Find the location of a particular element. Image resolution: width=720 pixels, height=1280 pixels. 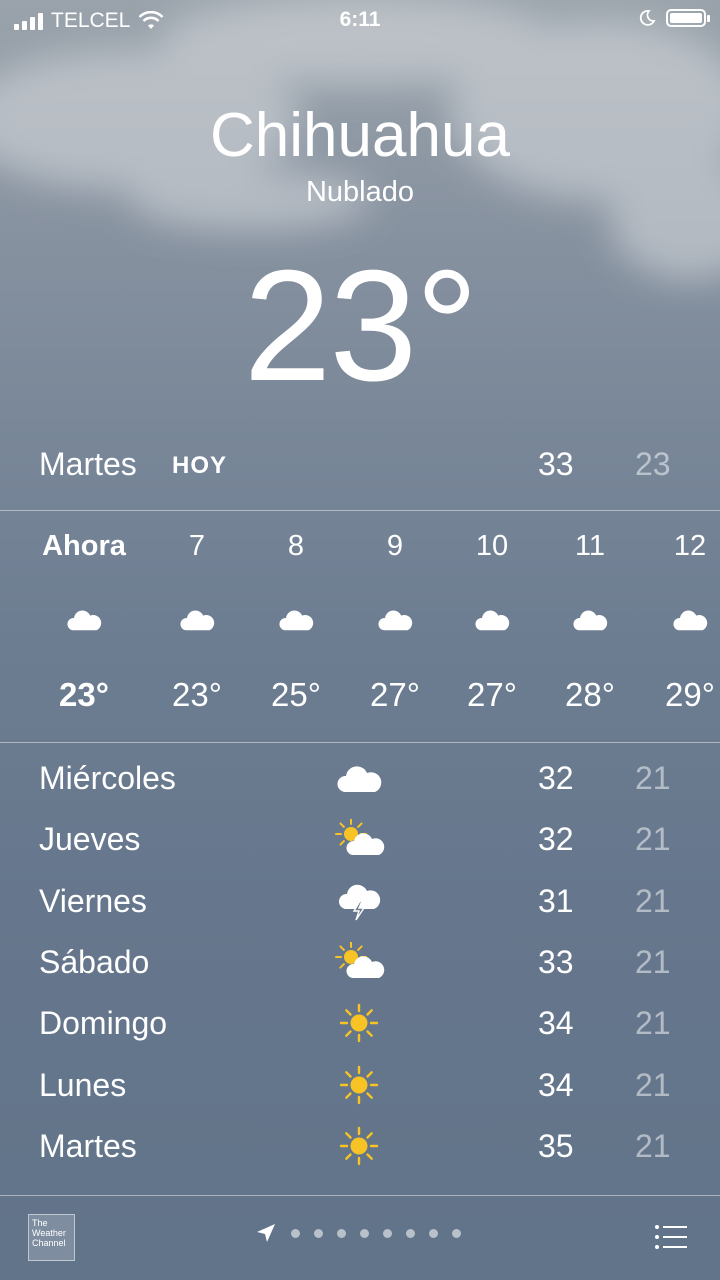

day-high: 31 is located at coordinates (556, 900).